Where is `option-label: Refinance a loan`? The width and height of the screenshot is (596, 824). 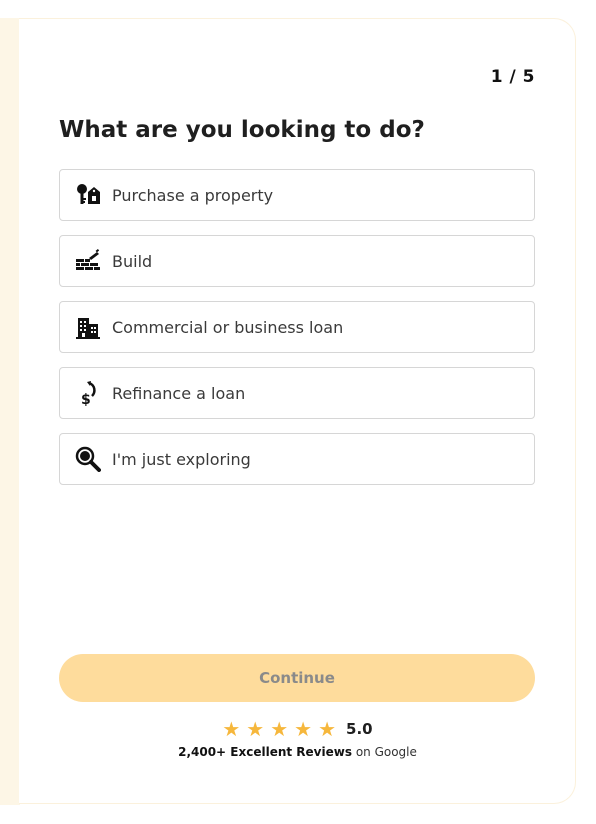
option-label: Refinance a loan is located at coordinates (179, 393).